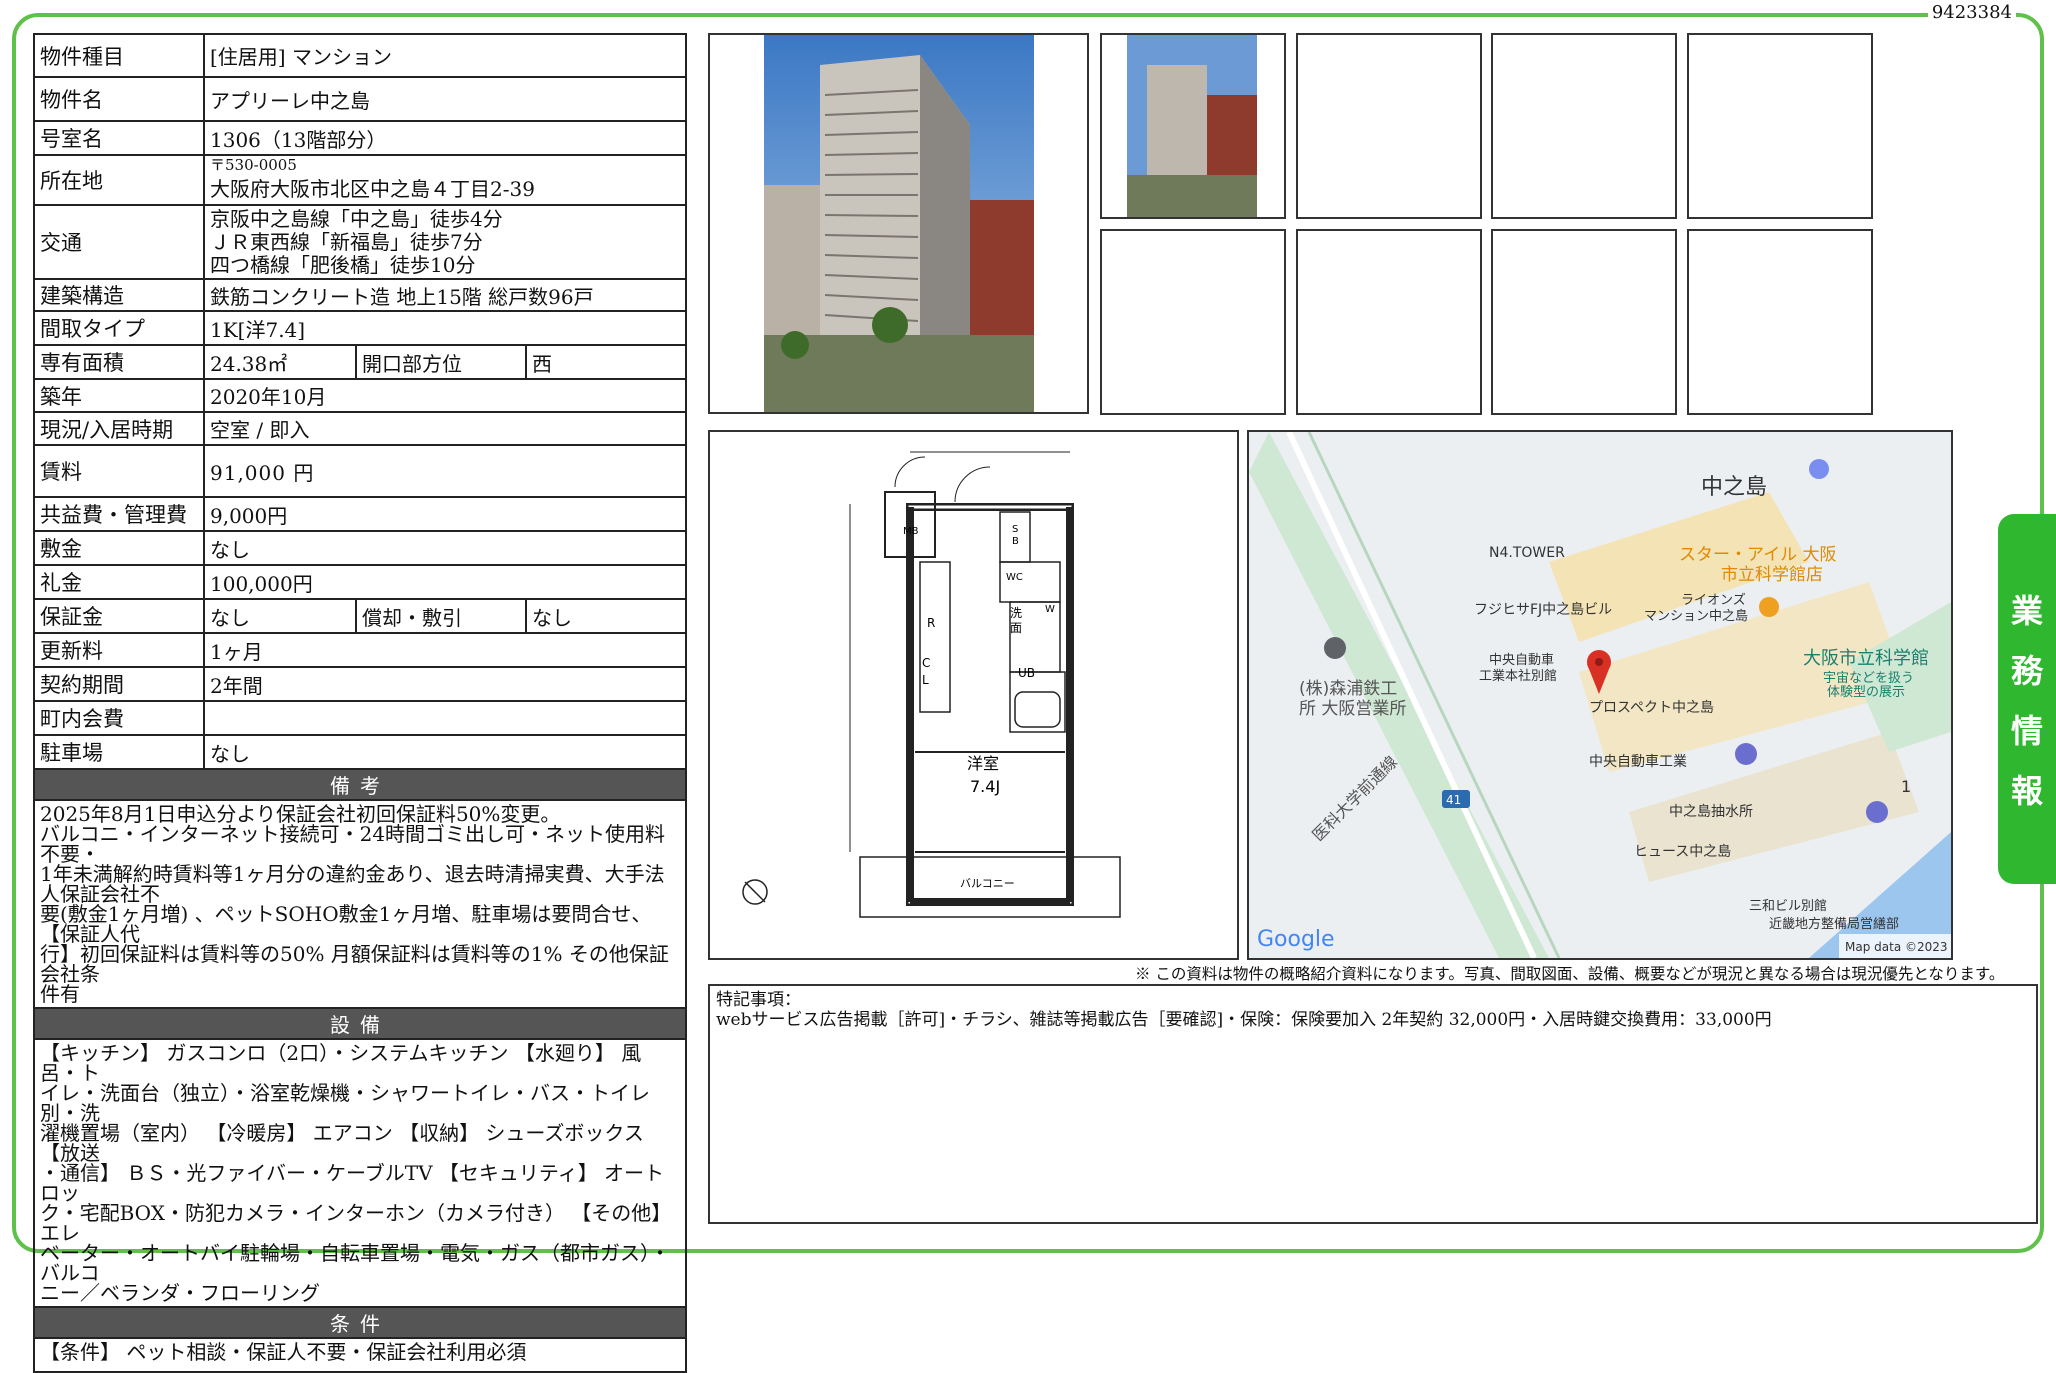 Image resolution: width=2056 pixels, height=1373 pixels. What do you see at coordinates (2026, 671) in the screenshot?
I see `side-tab-char: 務` at bounding box center [2026, 671].